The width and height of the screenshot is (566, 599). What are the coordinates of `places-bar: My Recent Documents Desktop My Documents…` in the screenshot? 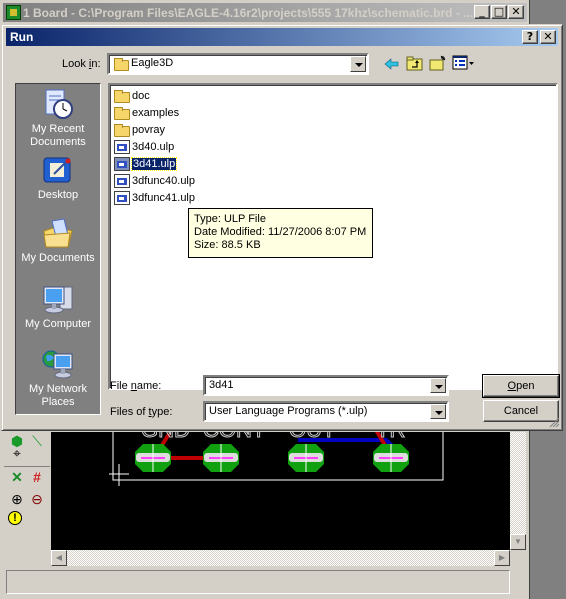 It's located at (58, 249).